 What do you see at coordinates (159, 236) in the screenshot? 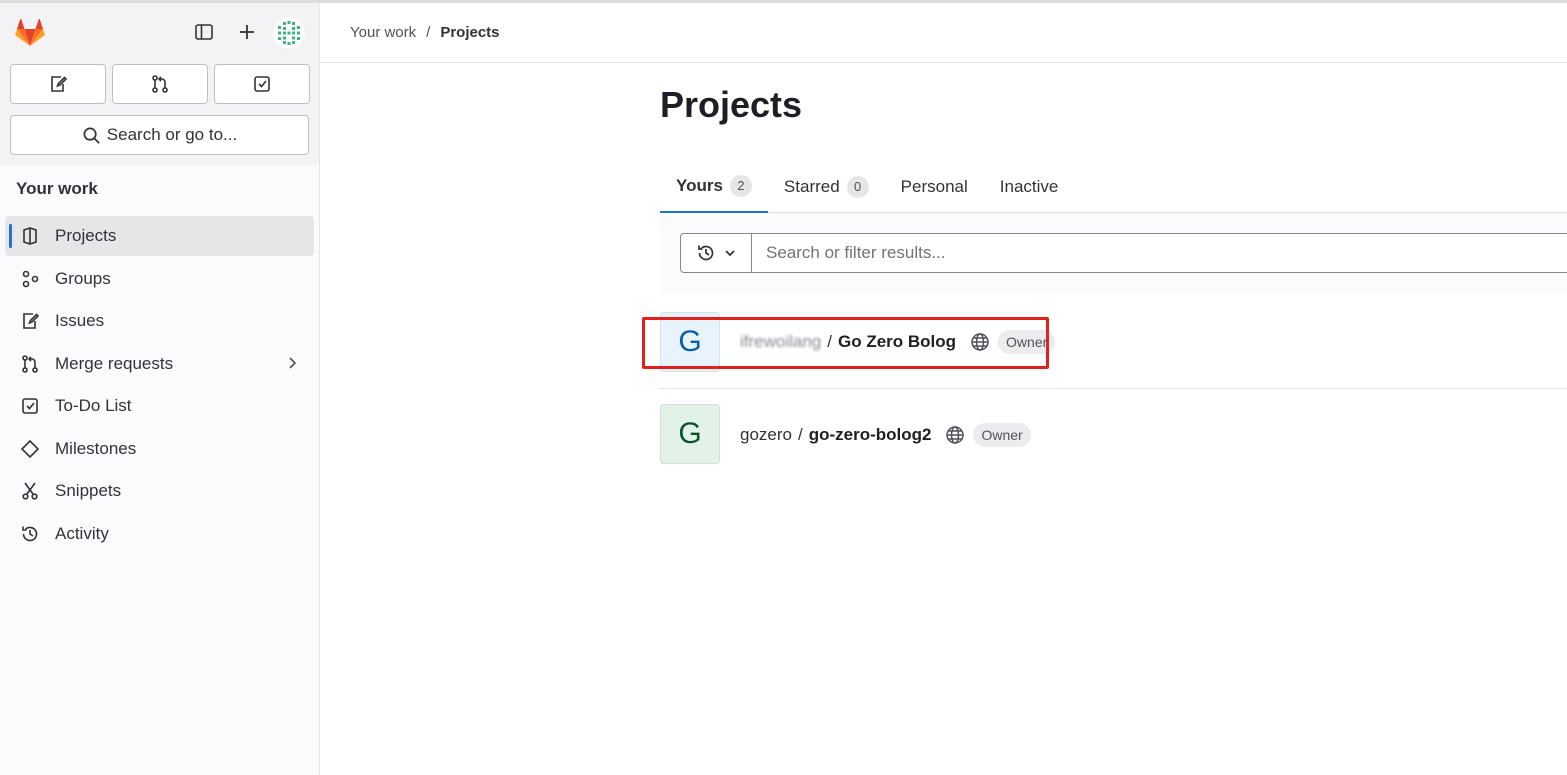
I see `sidebar-item-projects: Projects` at bounding box center [159, 236].